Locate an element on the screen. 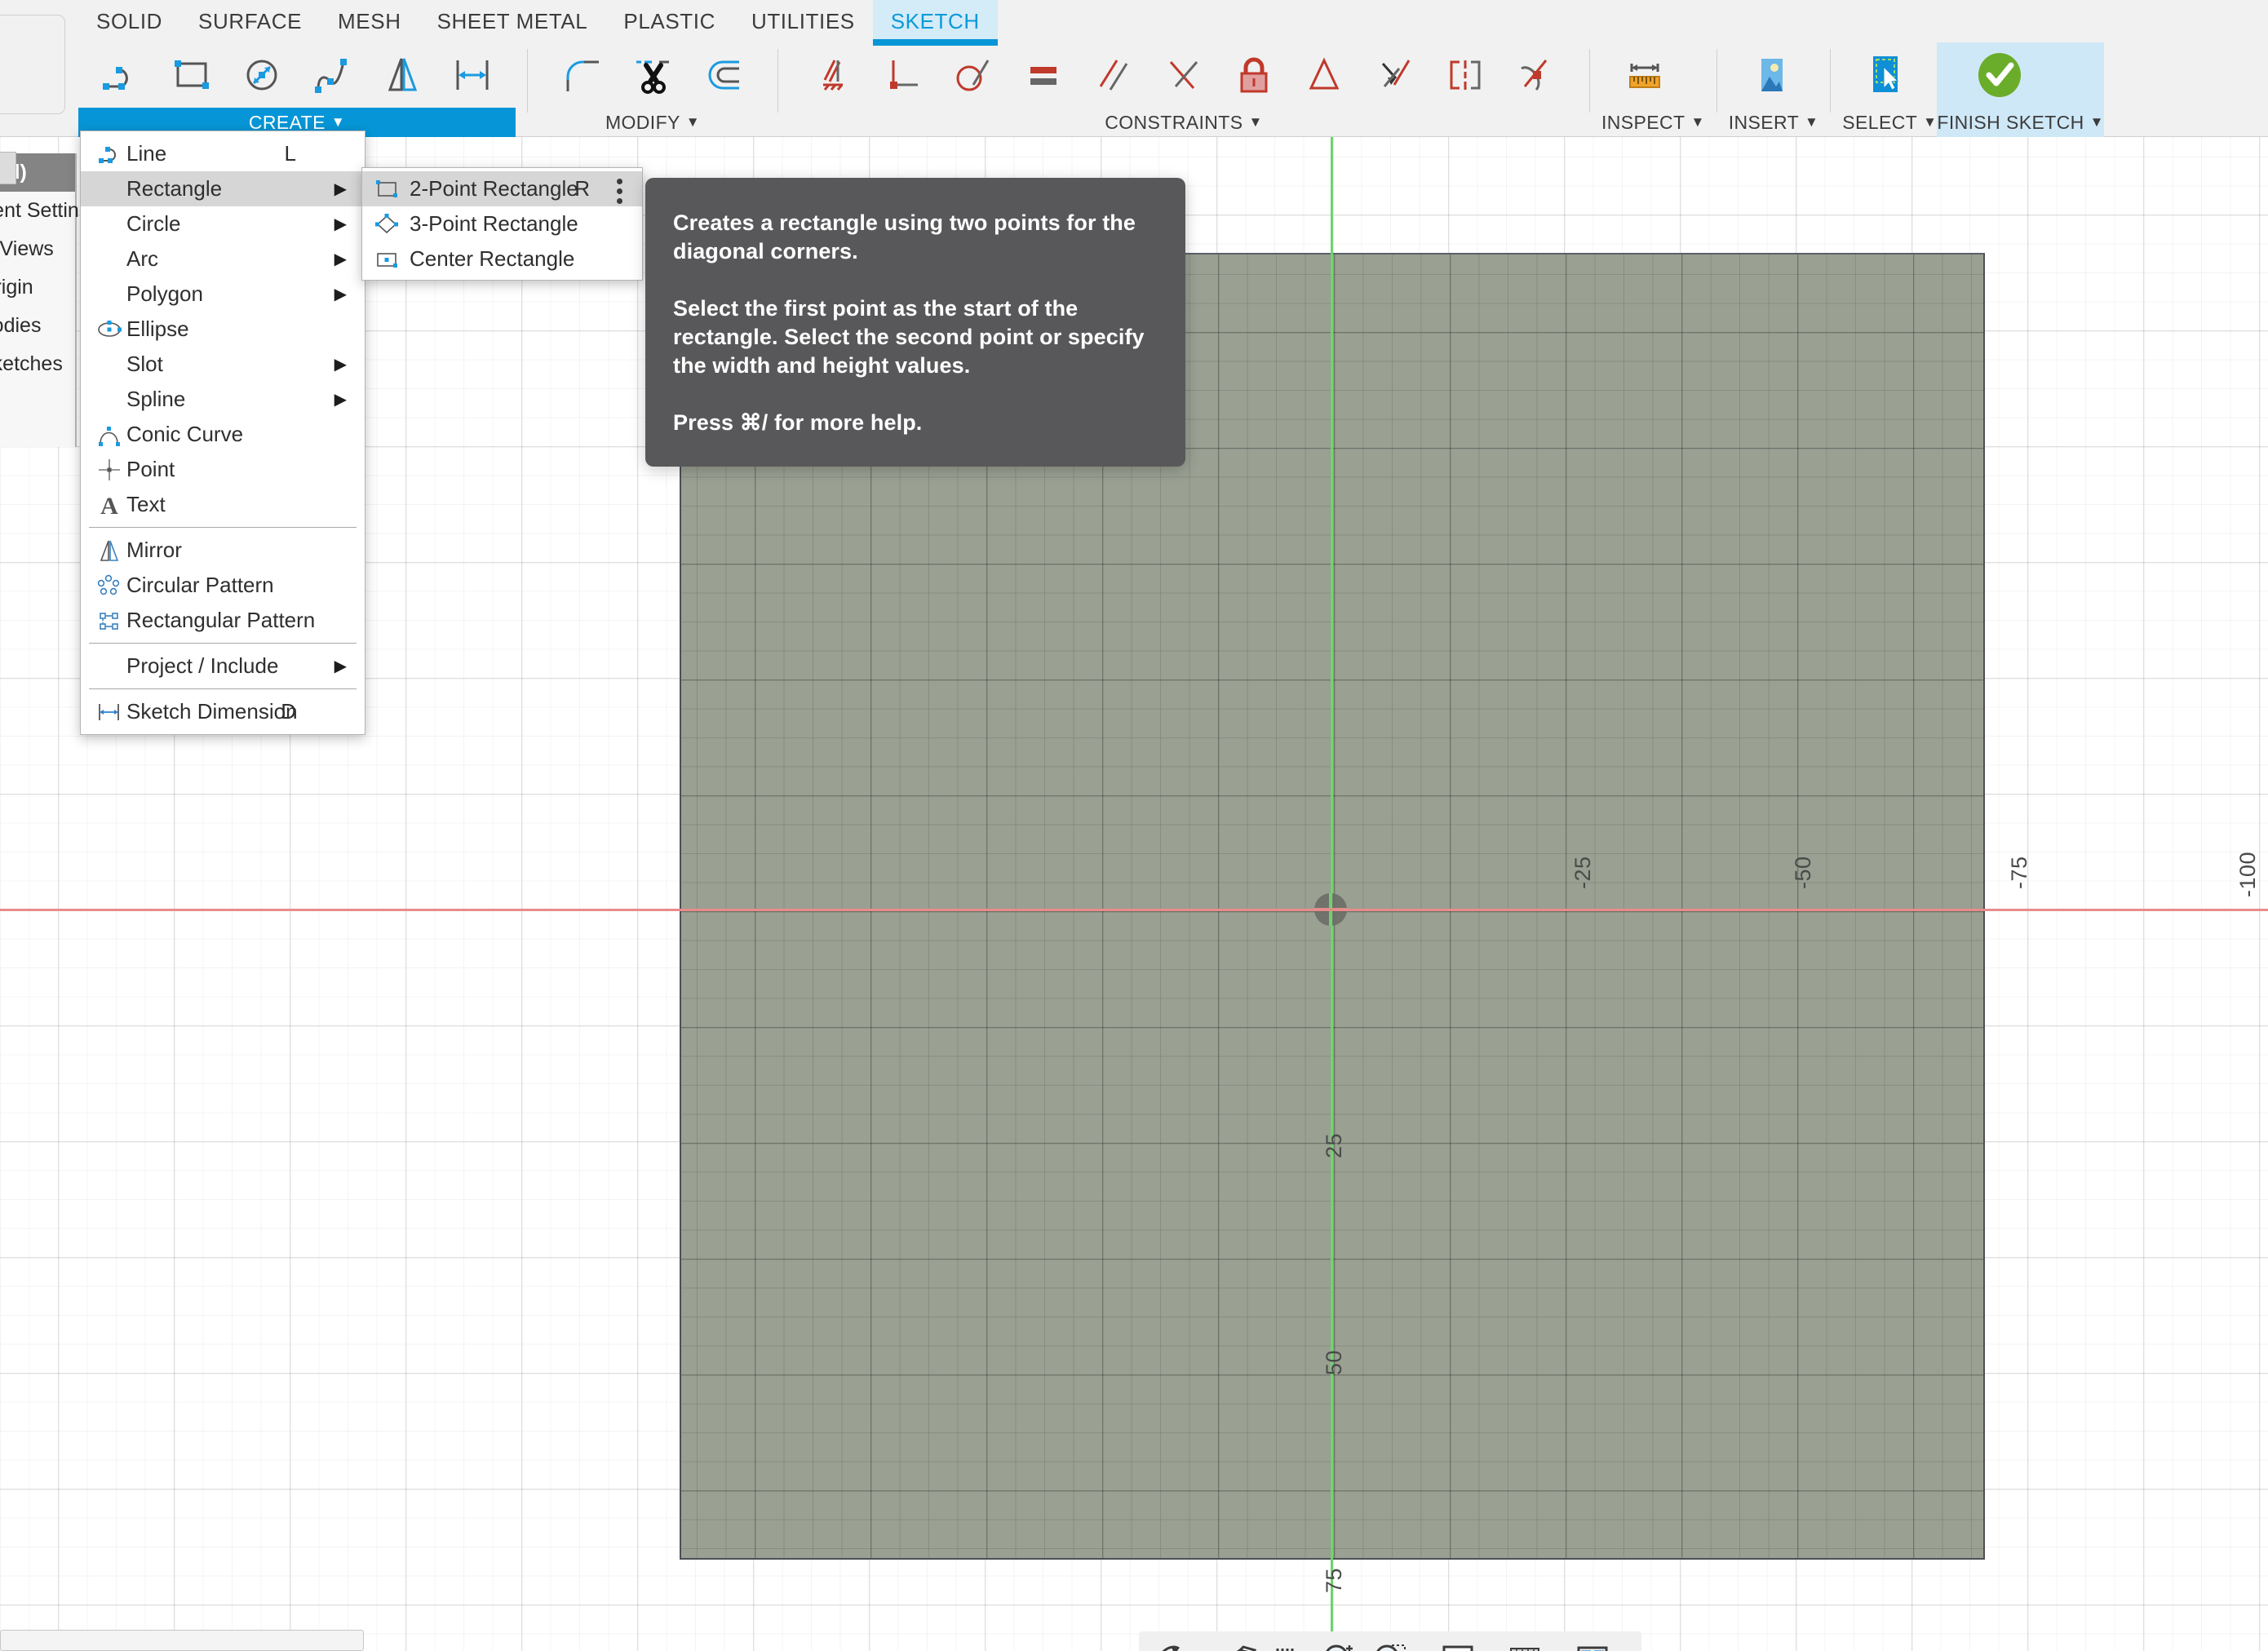 The height and width of the screenshot is (1651, 2268). curvature-icon is located at coordinates (1534, 75).